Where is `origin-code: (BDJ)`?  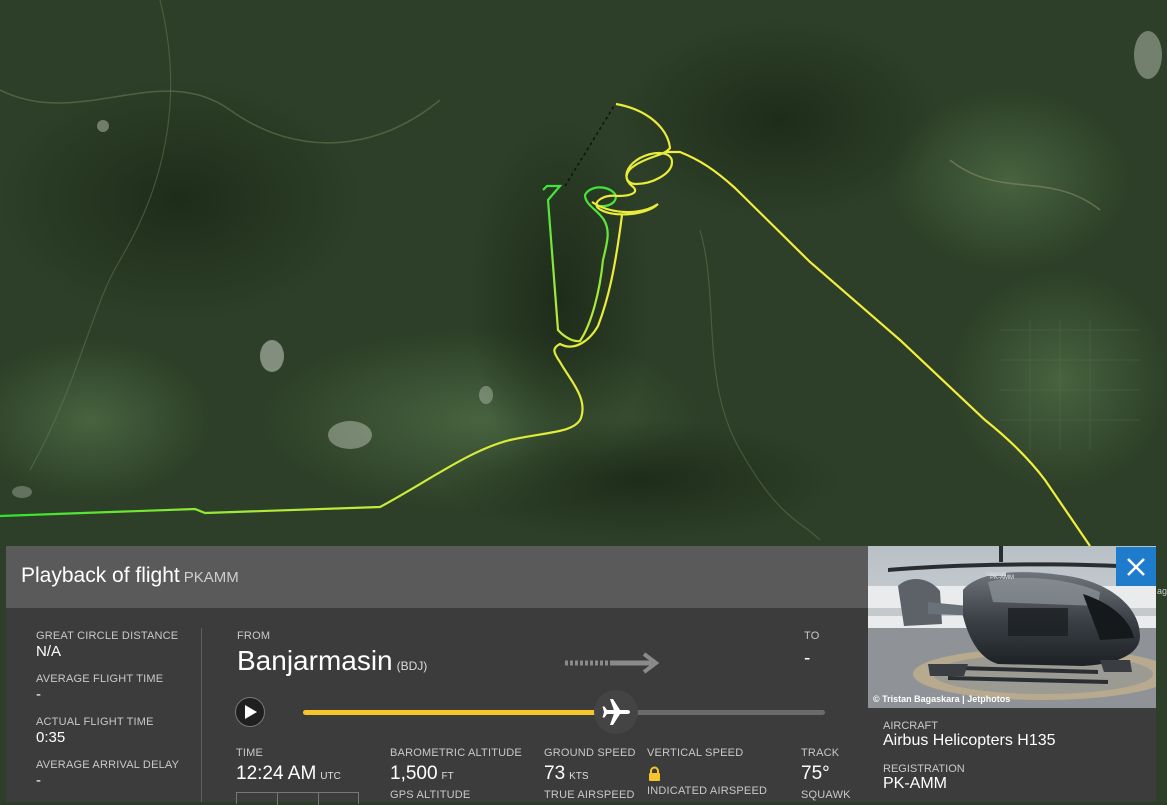
origin-code: (BDJ) is located at coordinates (412, 666).